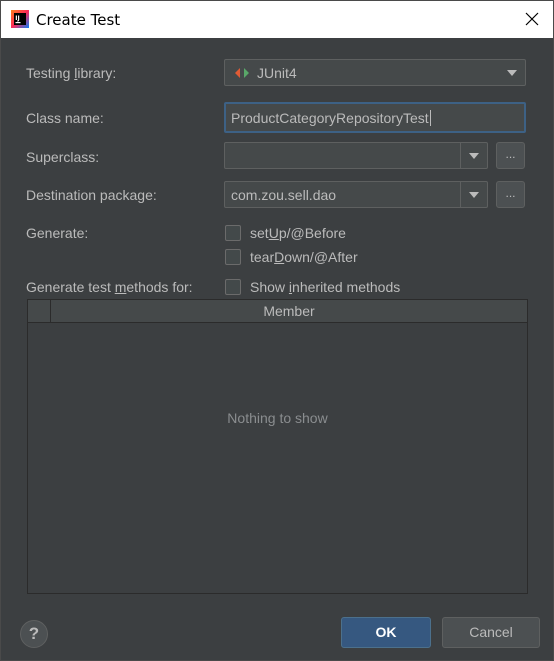 The width and height of the screenshot is (554, 661). Describe the element at coordinates (325, 287) in the screenshot. I see `show-inherited-label: Show inherited methods` at that location.